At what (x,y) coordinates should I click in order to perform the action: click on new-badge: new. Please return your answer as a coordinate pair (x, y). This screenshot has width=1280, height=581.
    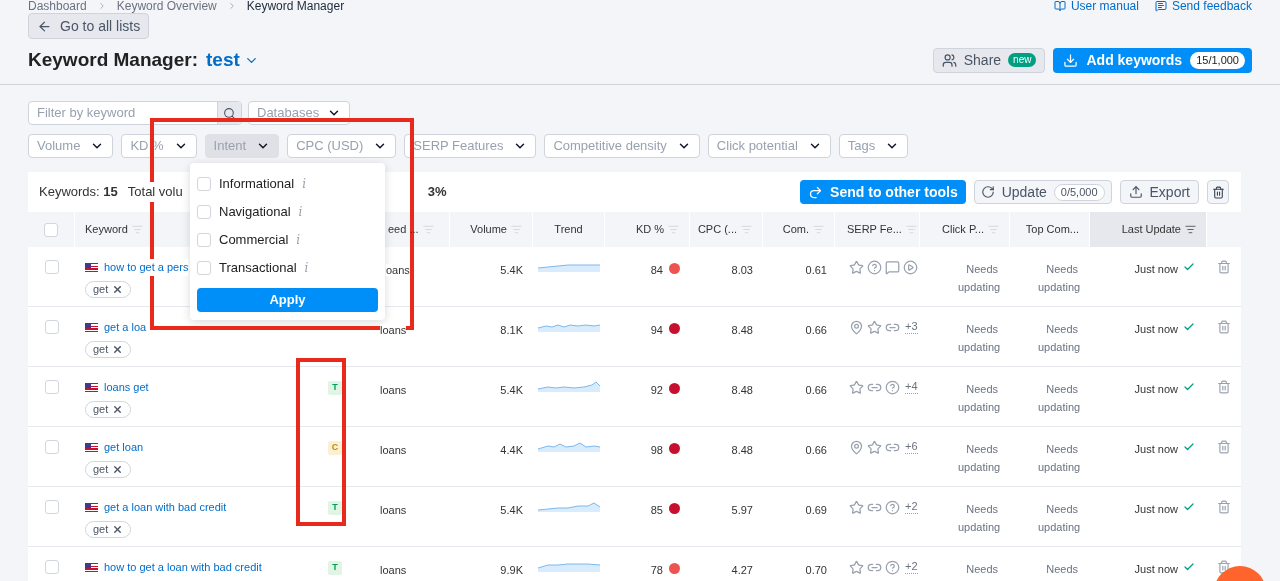
    Looking at the image, I should click on (1022, 60).